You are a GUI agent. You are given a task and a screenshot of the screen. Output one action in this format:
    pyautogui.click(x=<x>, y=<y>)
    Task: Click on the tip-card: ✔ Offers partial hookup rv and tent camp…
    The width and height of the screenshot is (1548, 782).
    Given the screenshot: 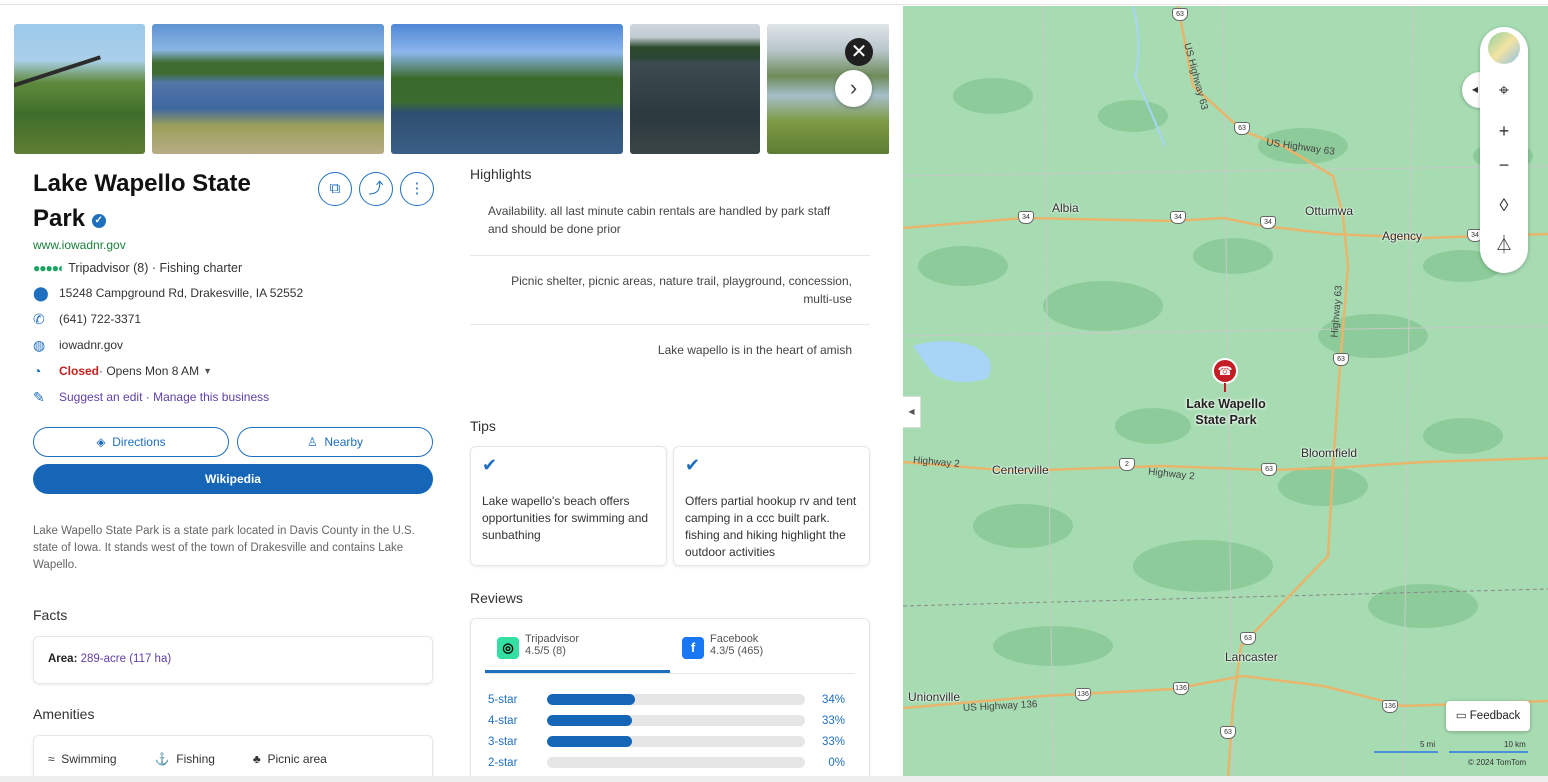 What is the action you would take?
    pyautogui.click(x=771, y=506)
    